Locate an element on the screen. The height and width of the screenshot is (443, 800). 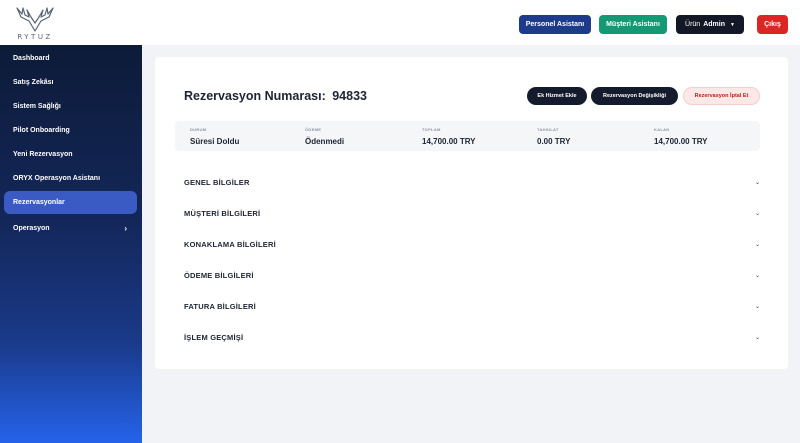
section-general-info: GENEL BİLGİLER ⌄ is located at coordinates (472, 184).